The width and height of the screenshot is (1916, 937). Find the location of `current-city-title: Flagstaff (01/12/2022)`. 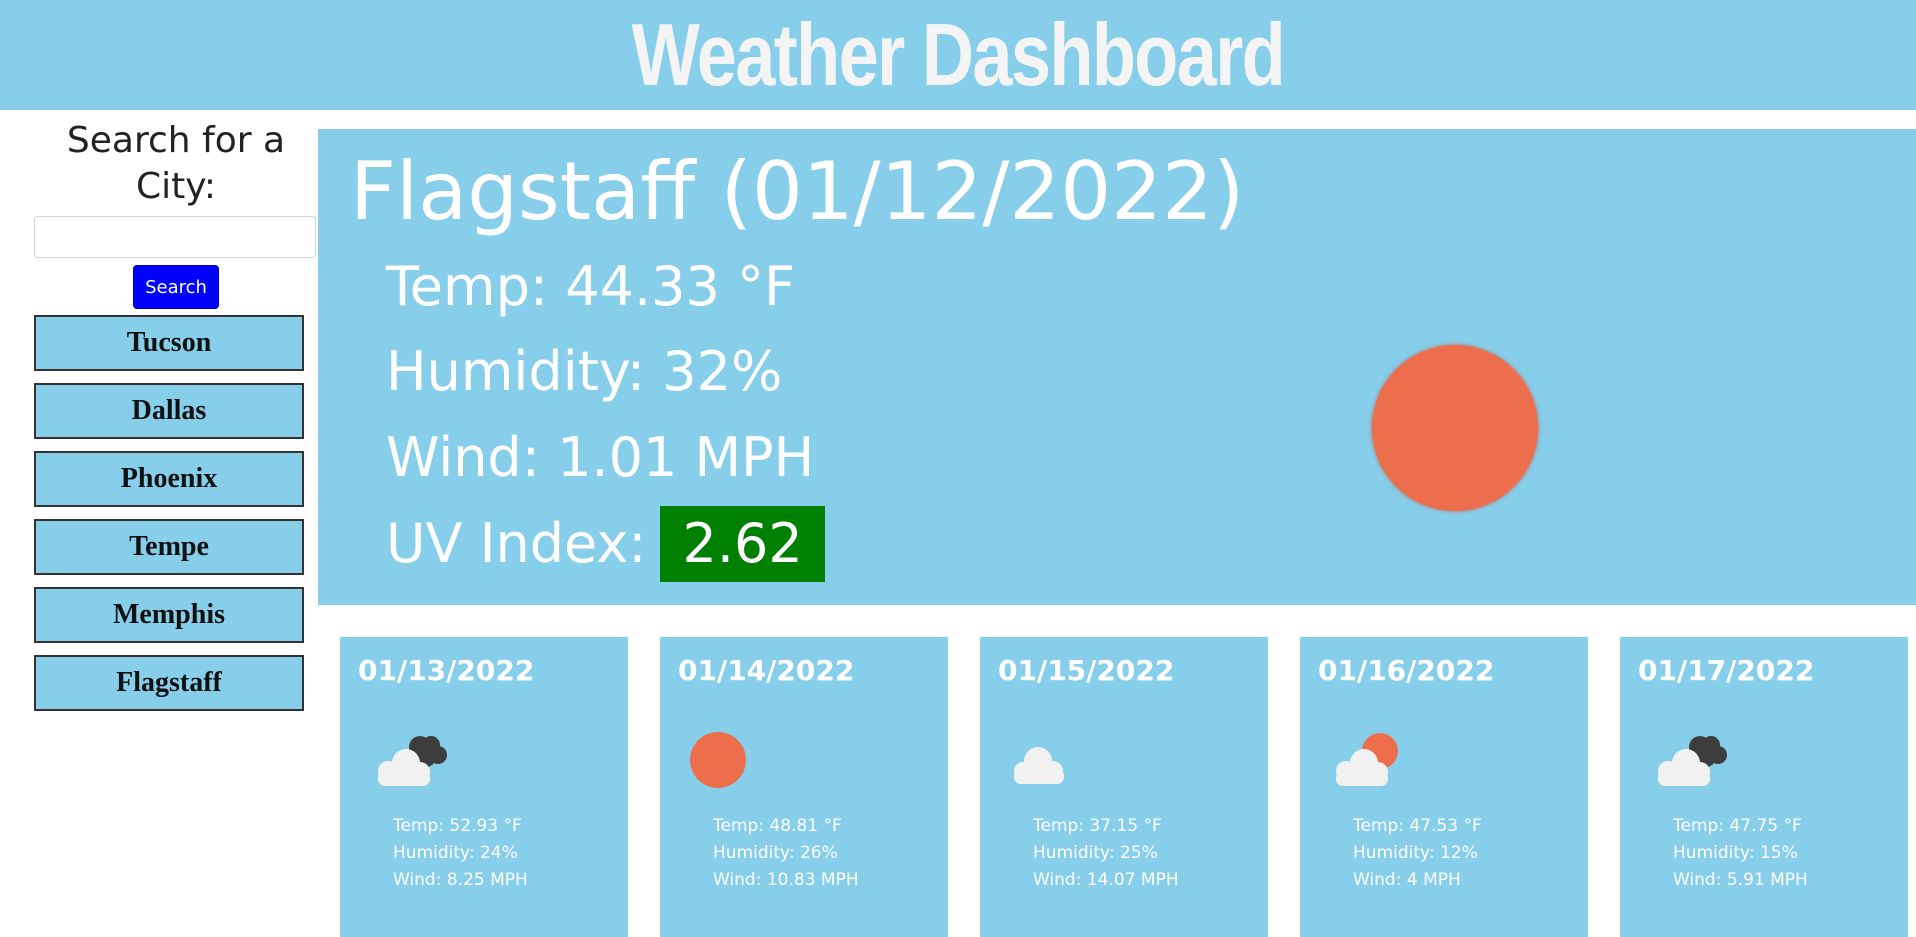

current-city-title: Flagstaff (01/12/2022) is located at coordinates (797, 191).